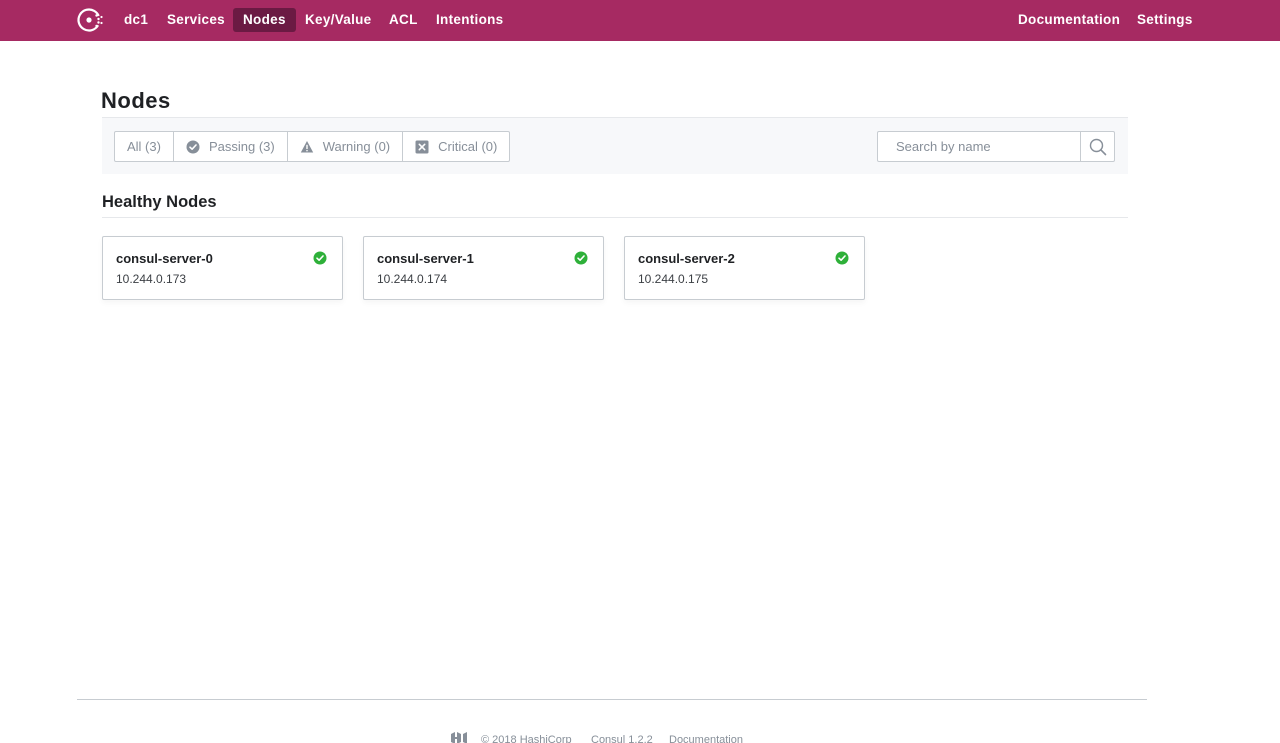 The height and width of the screenshot is (743, 1280). What do you see at coordinates (1165, 20) in the screenshot?
I see `nav-settings: Settings` at bounding box center [1165, 20].